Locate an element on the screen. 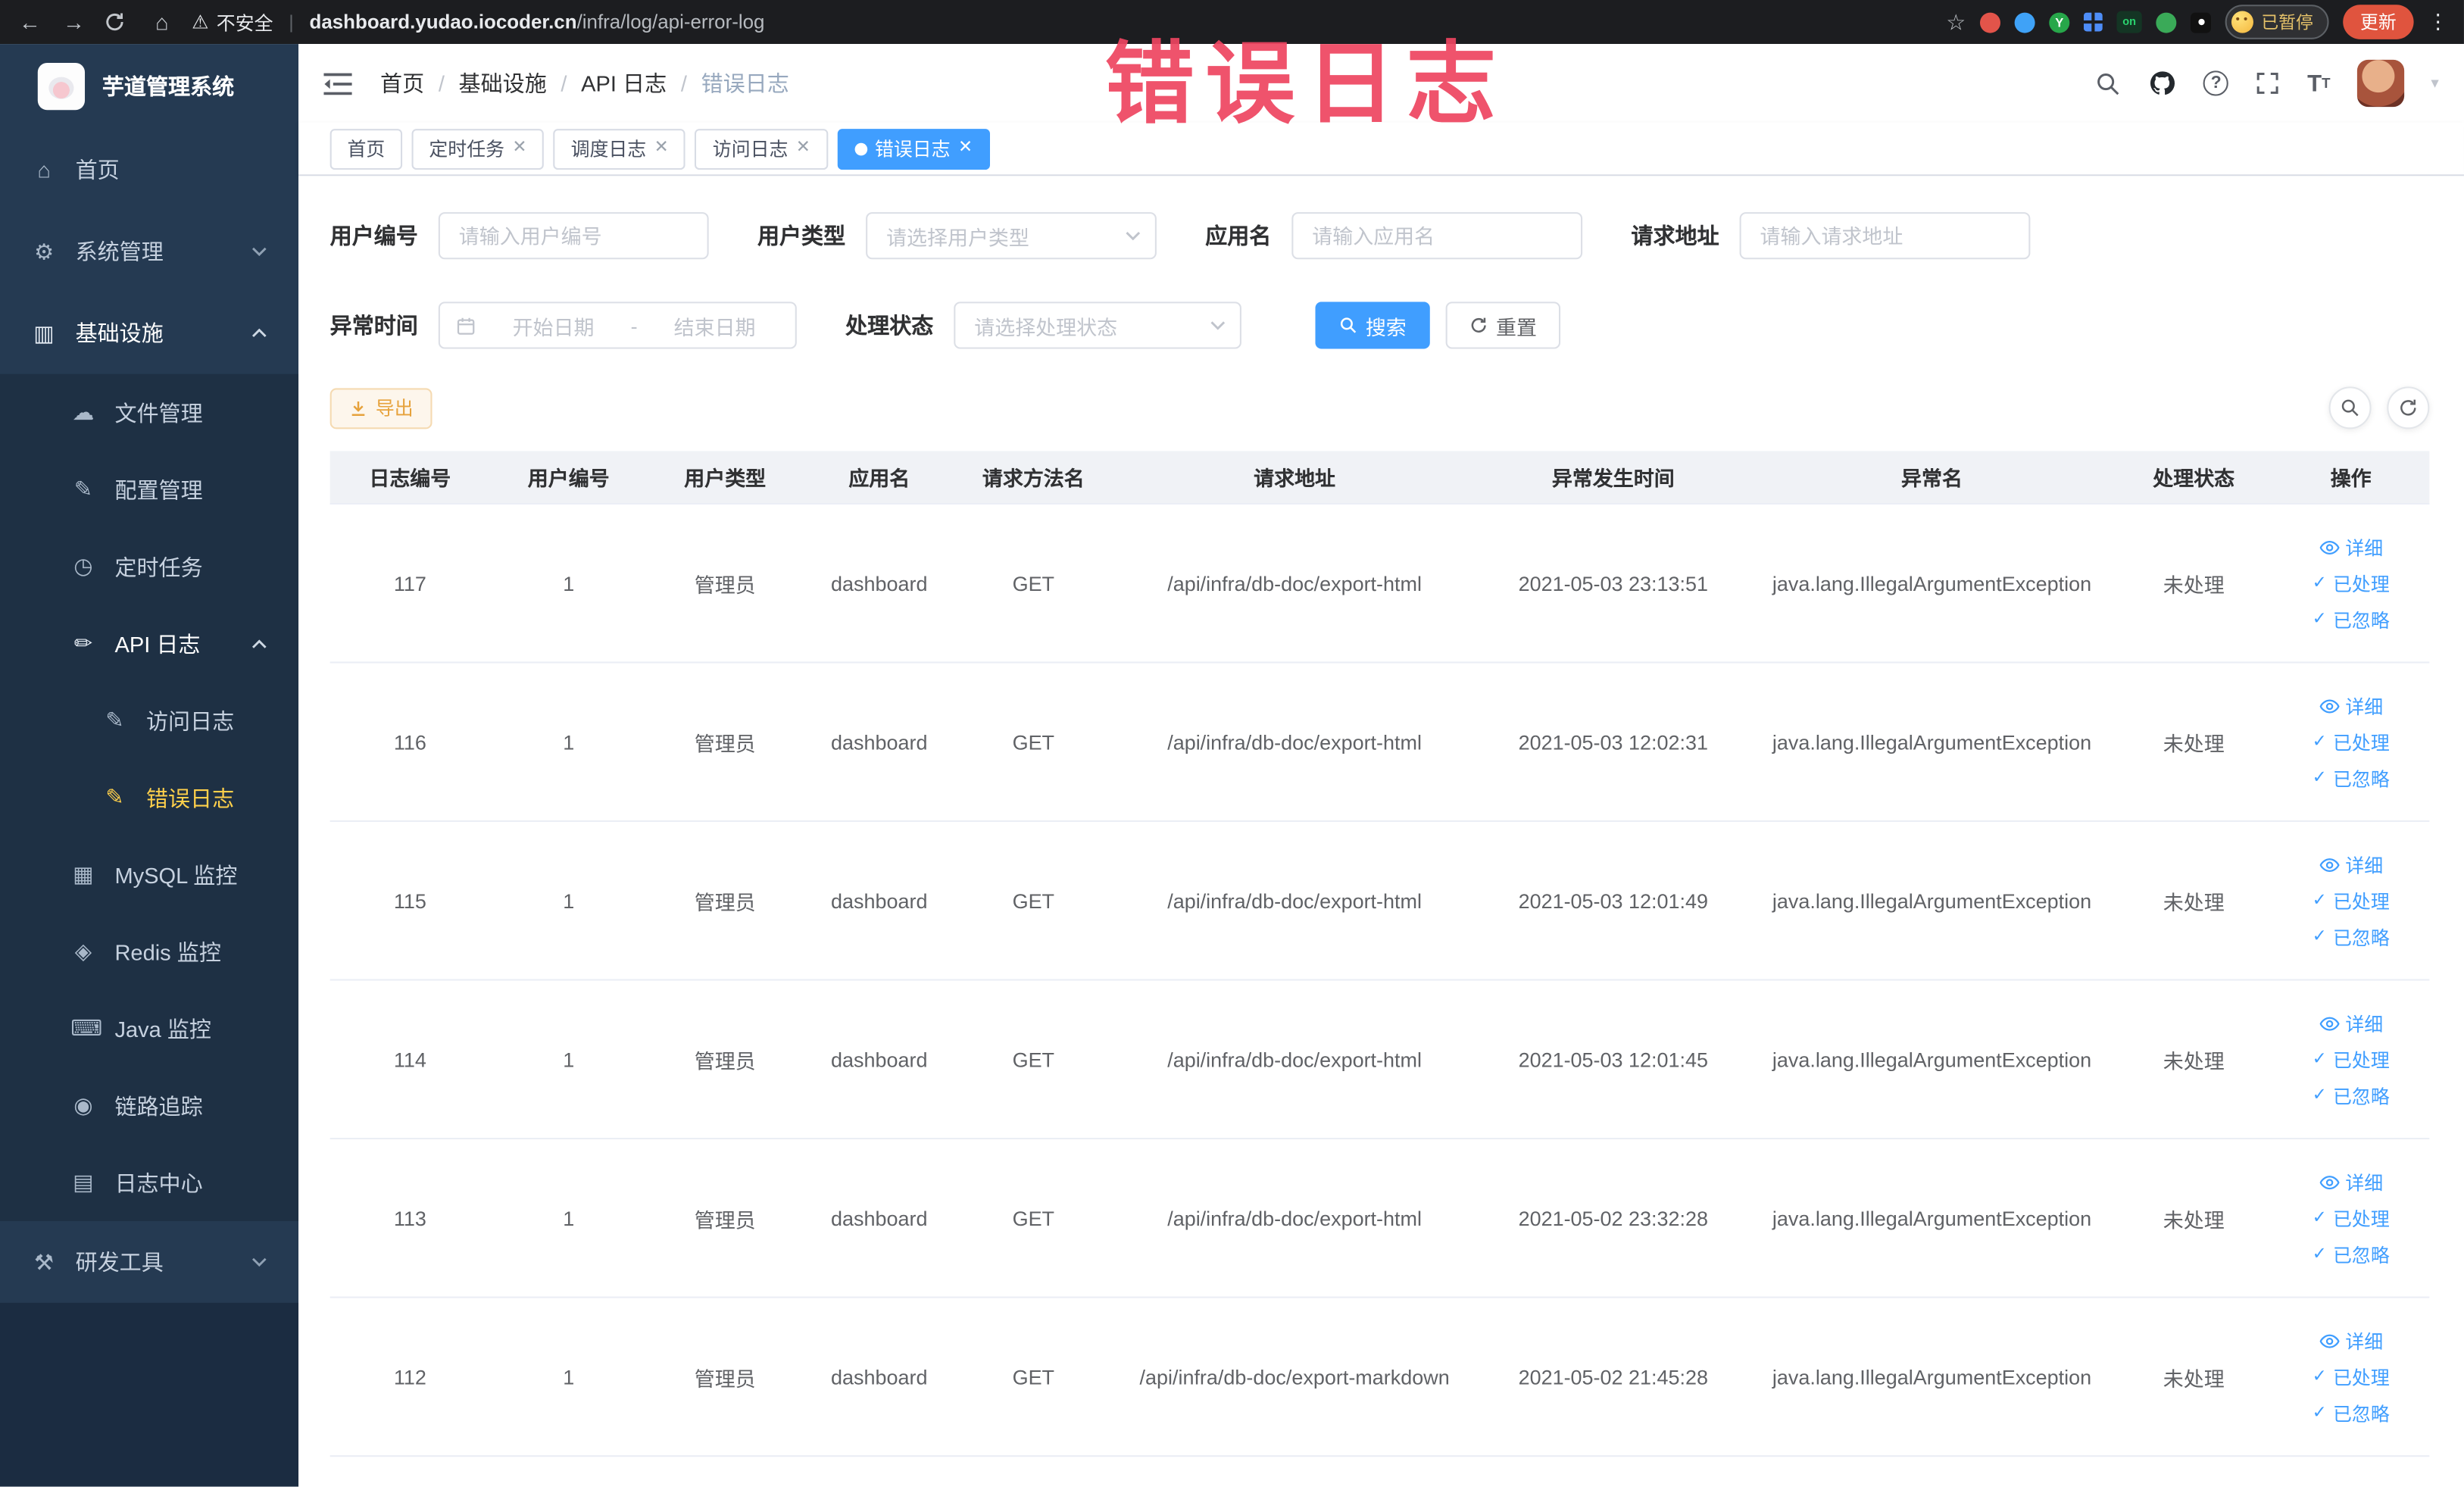 This screenshot has height=1487, width=2464. search-button: 搜索 is located at coordinates (1372, 325).